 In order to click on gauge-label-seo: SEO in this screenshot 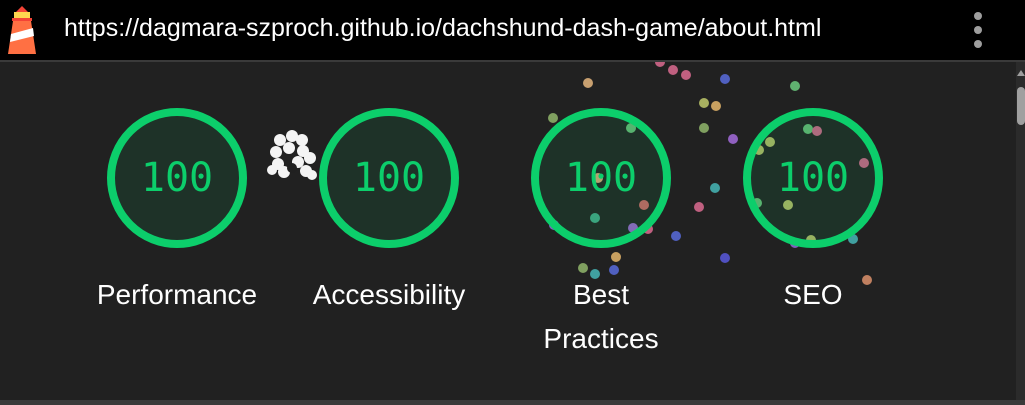, I will do `click(813, 294)`.